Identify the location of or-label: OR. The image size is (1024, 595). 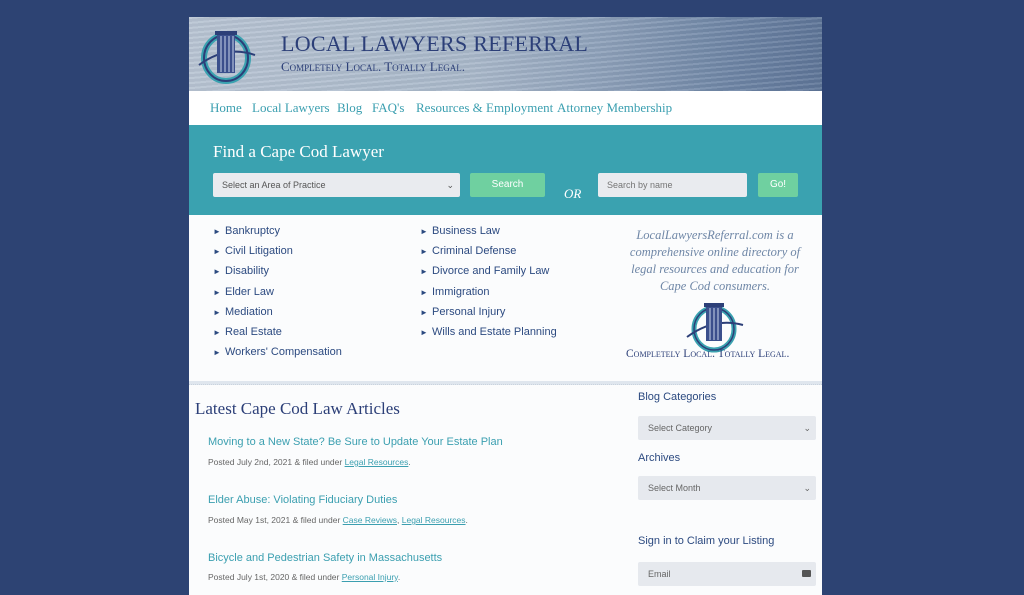
(573, 193).